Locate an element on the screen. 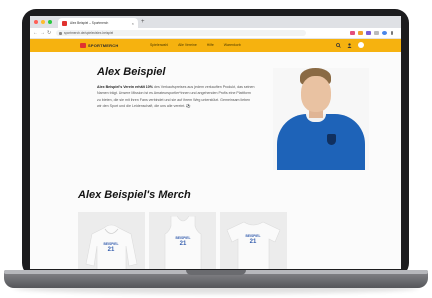  menu-kebab-icon is located at coordinates (392, 33).